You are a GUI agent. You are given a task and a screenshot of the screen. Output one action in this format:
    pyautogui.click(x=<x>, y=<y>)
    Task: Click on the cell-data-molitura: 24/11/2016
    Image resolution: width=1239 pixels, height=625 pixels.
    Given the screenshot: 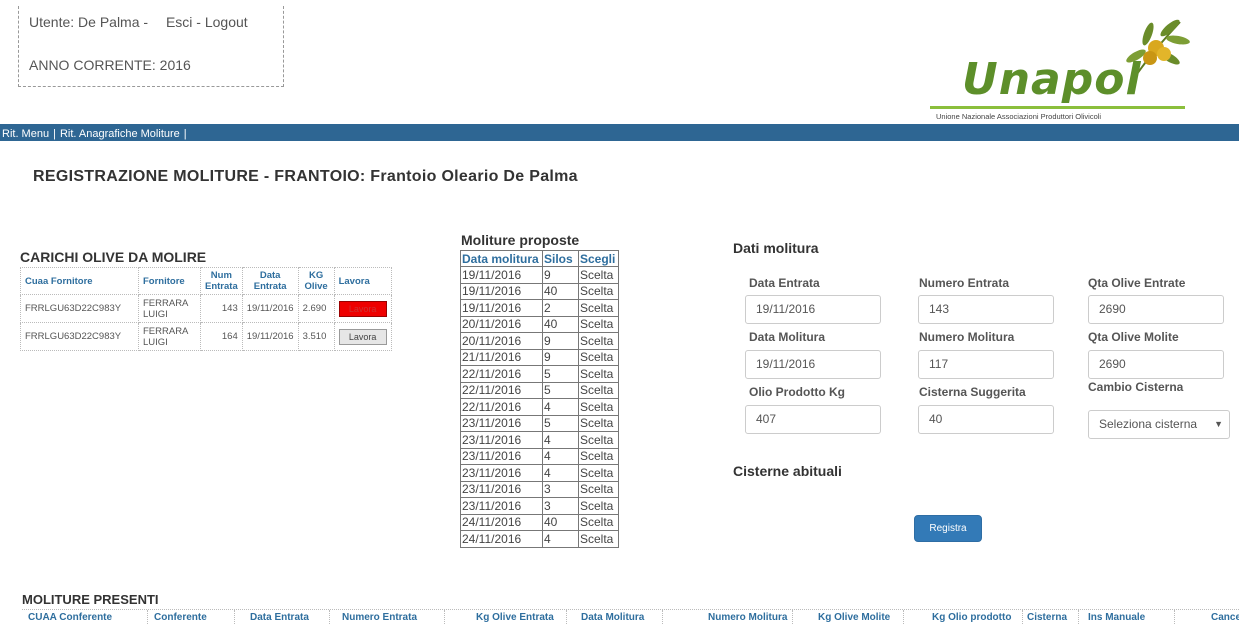 What is the action you would take?
    pyautogui.click(x=501, y=522)
    